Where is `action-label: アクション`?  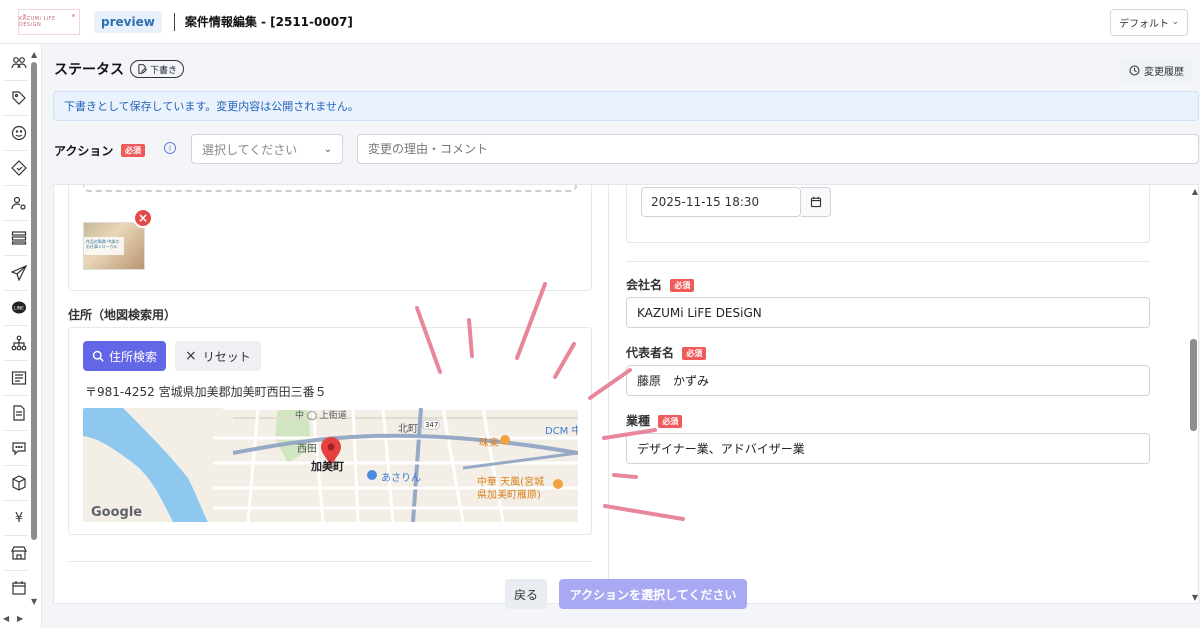
action-label: アクション is located at coordinates (84, 151).